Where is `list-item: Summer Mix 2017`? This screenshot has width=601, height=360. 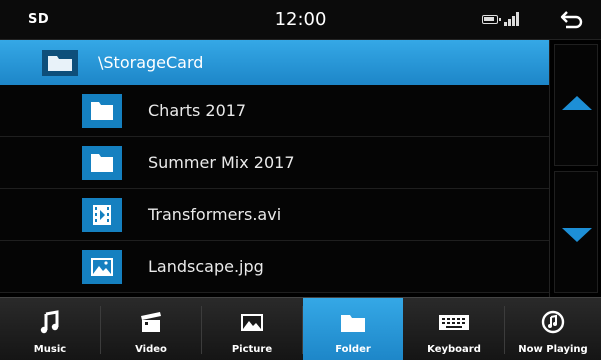
list-item: Summer Mix 2017 is located at coordinates (274, 163).